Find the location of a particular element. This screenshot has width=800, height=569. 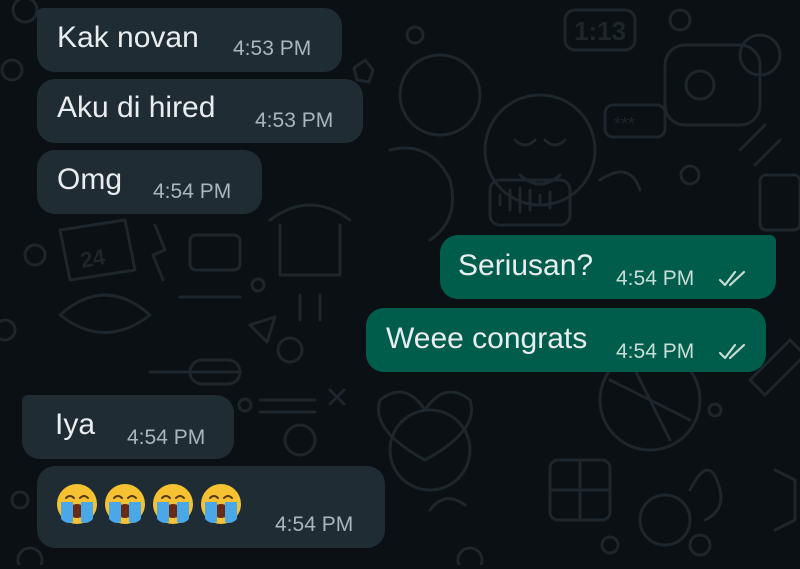

incoming-message-bubble: 4:54 PM is located at coordinates (211, 507).